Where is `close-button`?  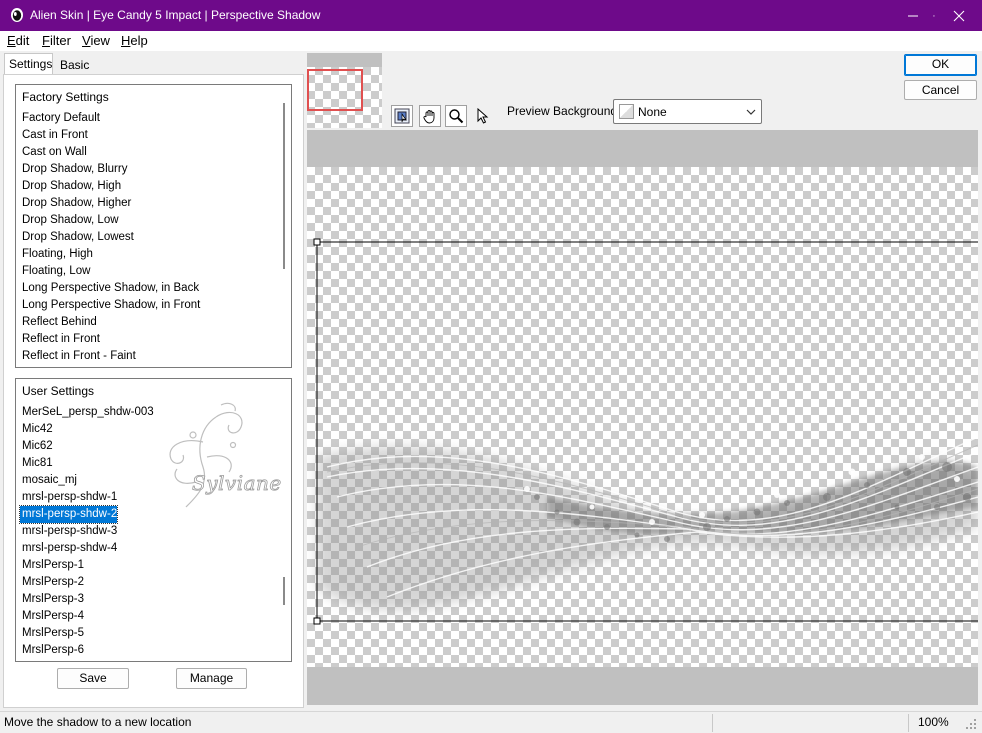 close-button is located at coordinates (959, 15).